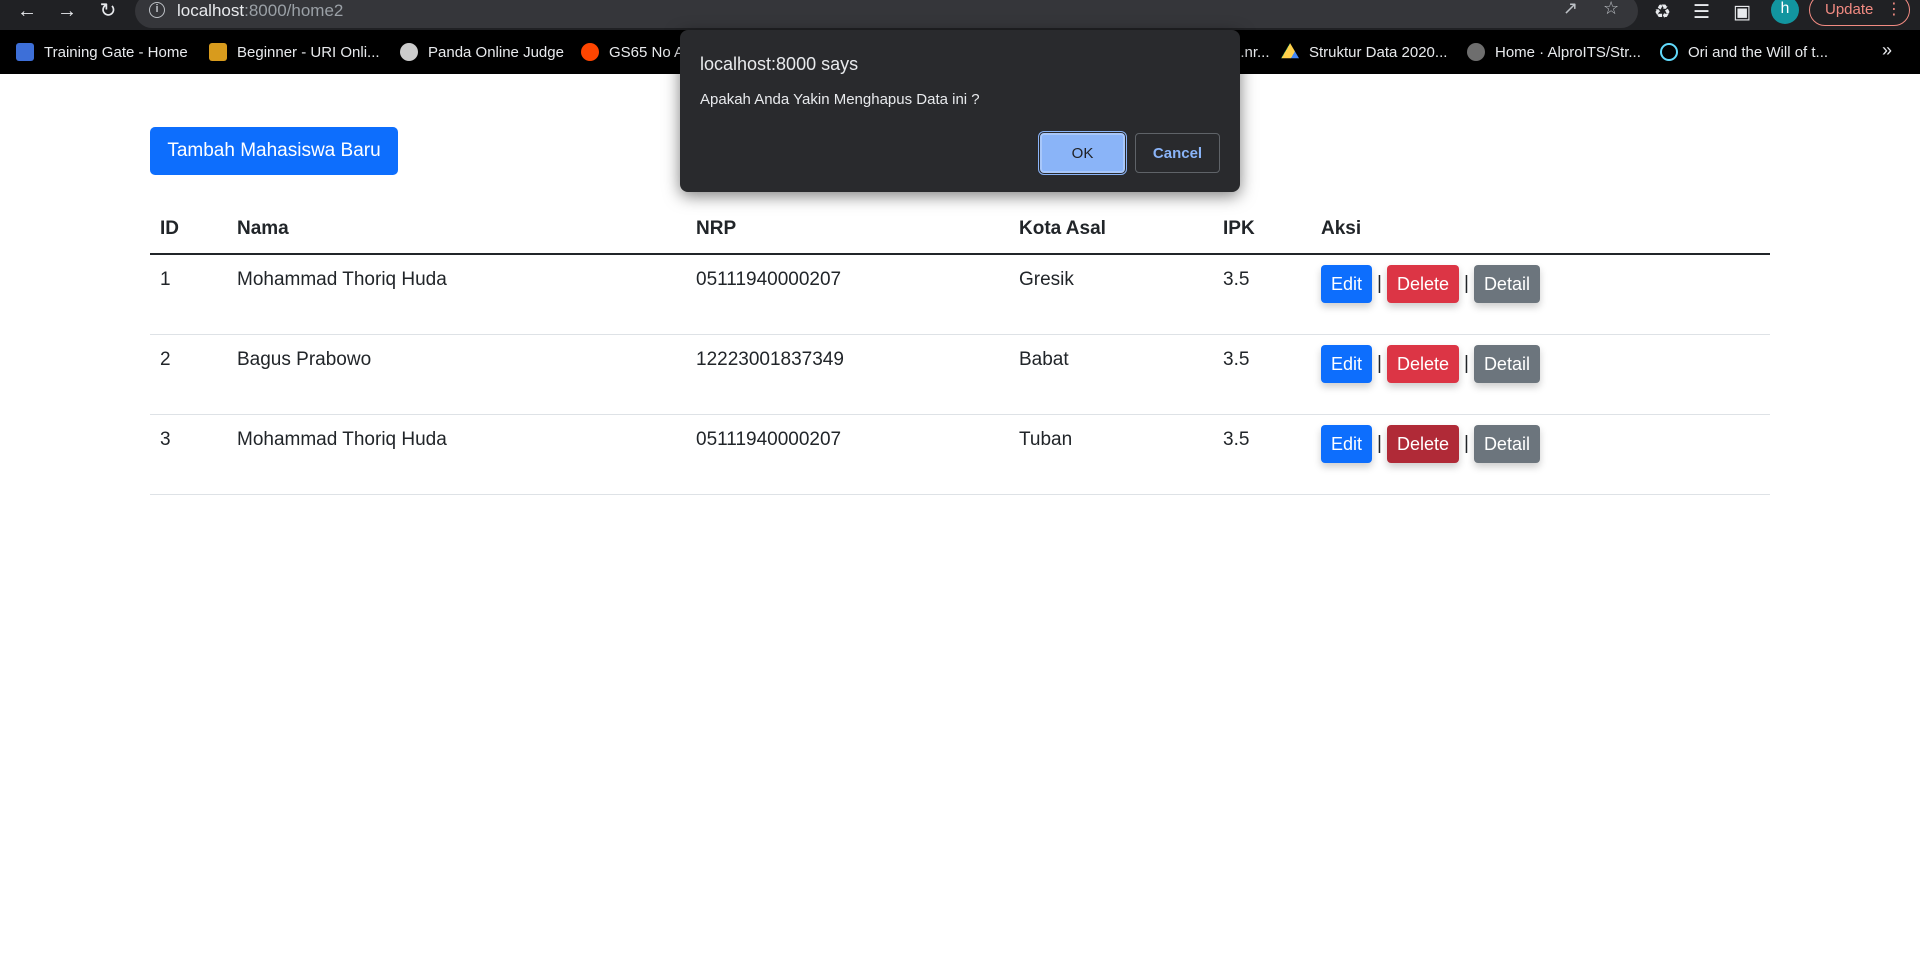 This screenshot has height=975, width=1920. What do you see at coordinates (840, 99) in the screenshot?
I see `dialog-message: Apakah Anda Yakin Menghapus Data ini ?` at bounding box center [840, 99].